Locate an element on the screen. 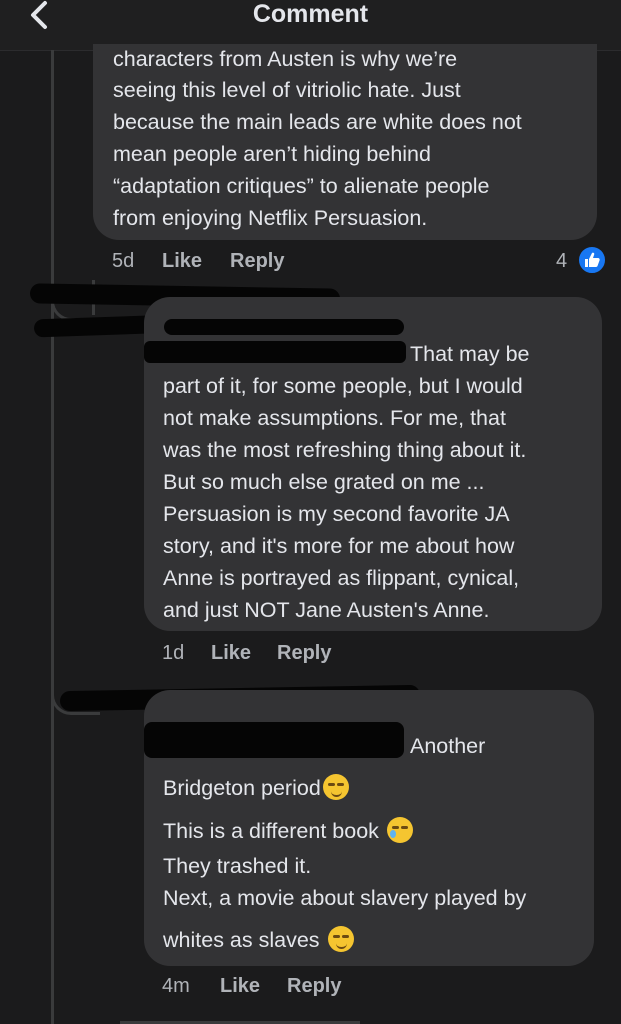 The image size is (621, 1024). comment-actions: 5d Like Reply is located at coordinates (352, 263).